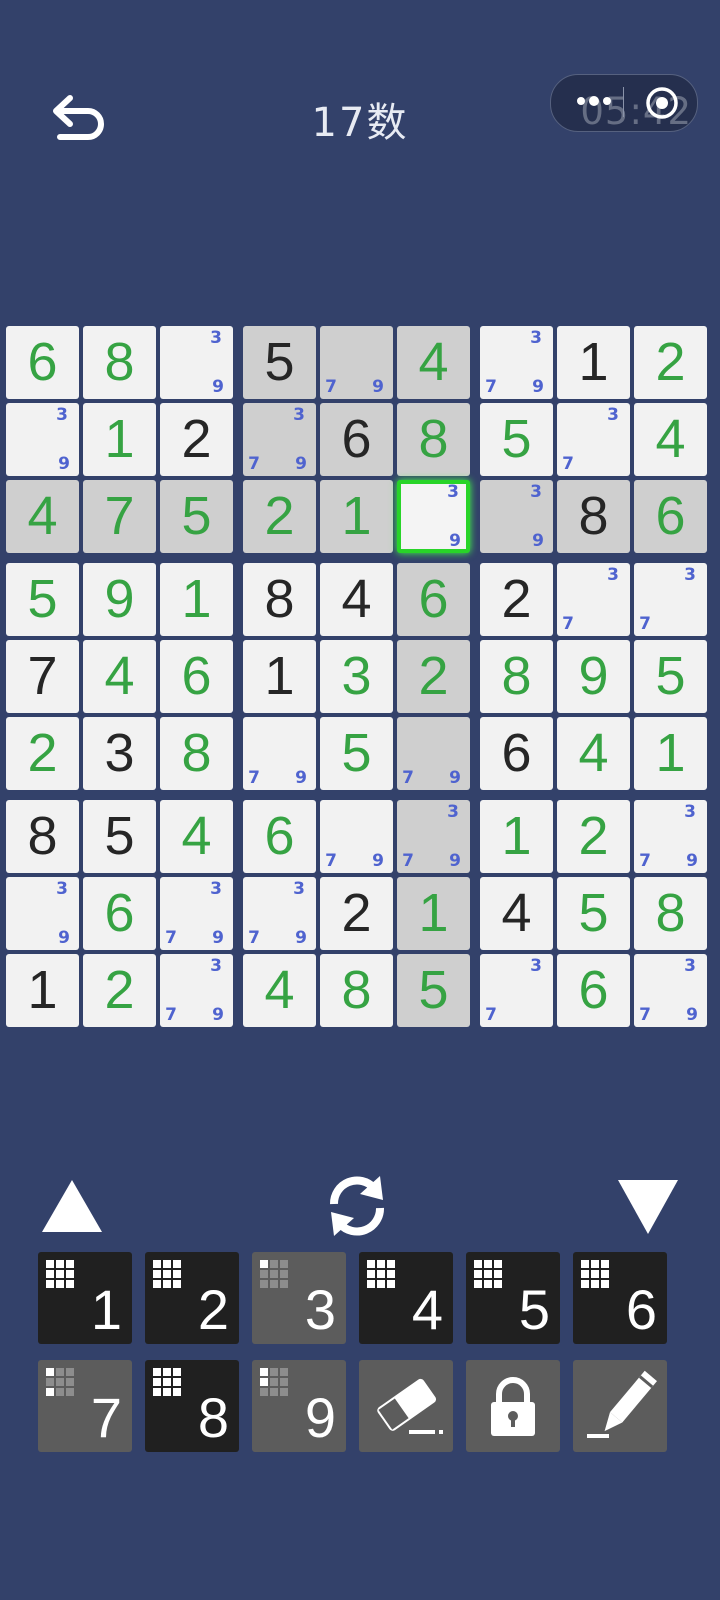 This screenshot has width=720, height=1600. I want to click on number-key-1: 1, so click(85, 1298).